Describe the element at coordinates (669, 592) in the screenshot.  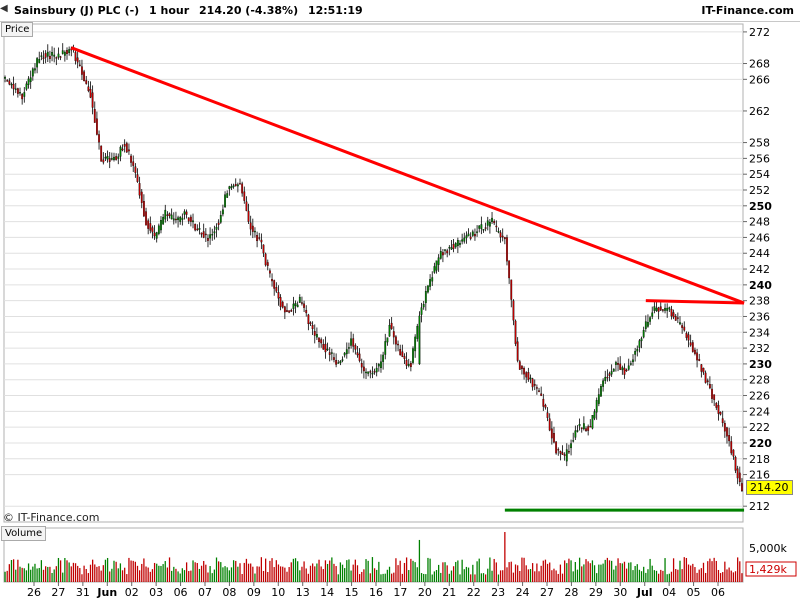
I see `x-tick-label: 04` at that location.